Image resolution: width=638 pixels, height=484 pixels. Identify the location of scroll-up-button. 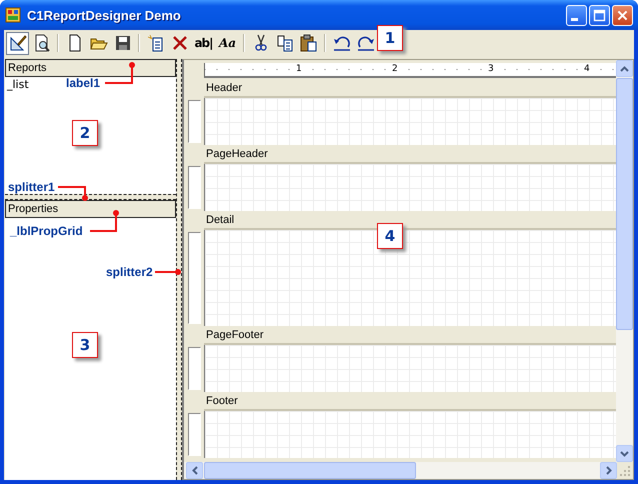
(624, 68).